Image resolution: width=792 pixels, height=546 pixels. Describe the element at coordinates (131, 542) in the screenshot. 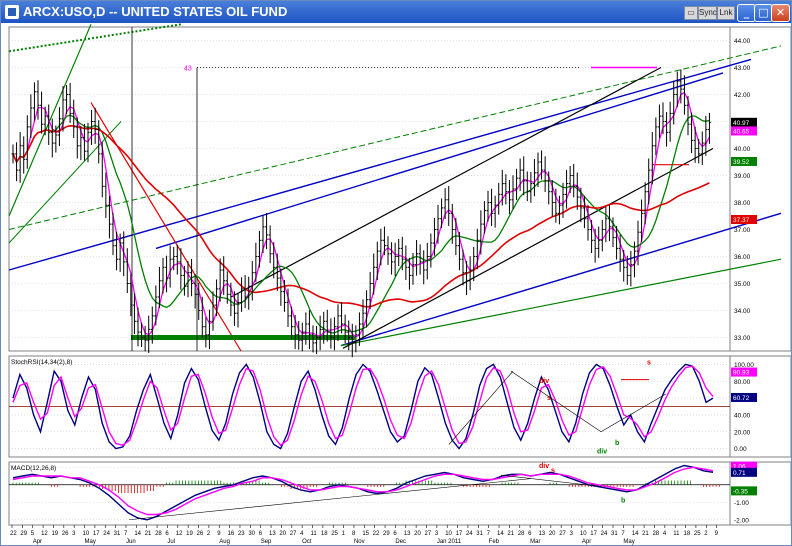

I see `month-label: Jun` at that location.